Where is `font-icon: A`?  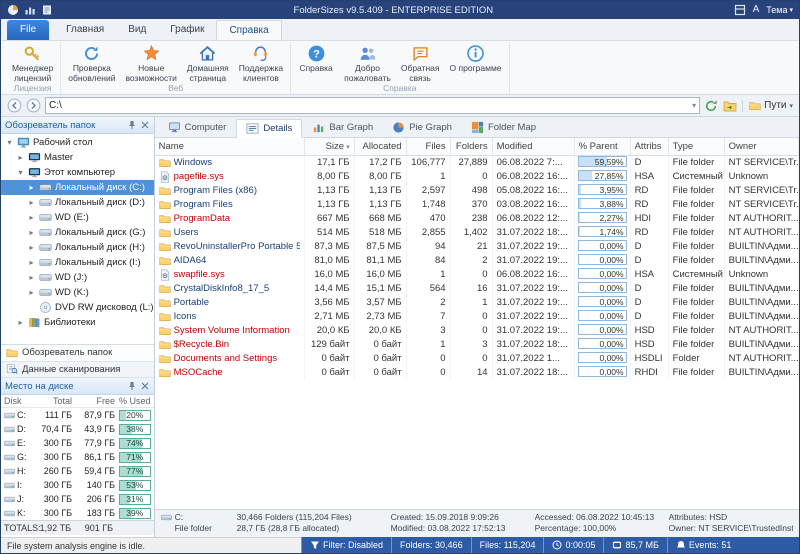 font-icon: A is located at coordinates (756, 10).